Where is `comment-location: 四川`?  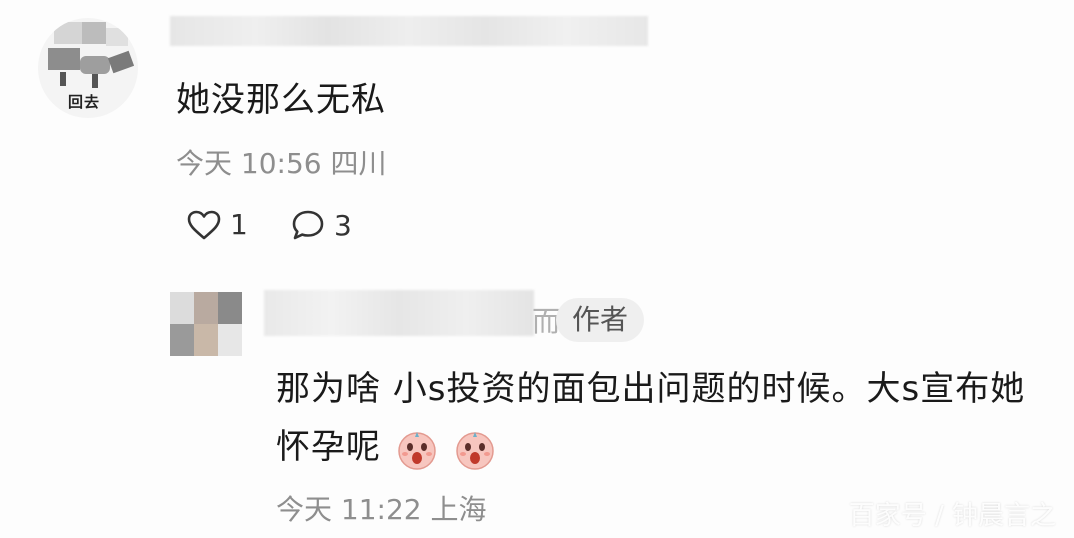
comment-location: 四川 is located at coordinates (358, 163).